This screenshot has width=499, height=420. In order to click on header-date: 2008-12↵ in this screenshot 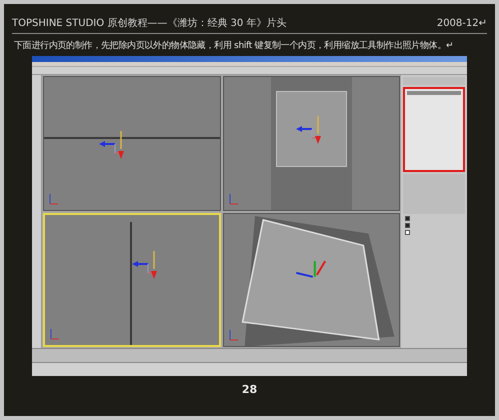, I will do `click(461, 24)`.